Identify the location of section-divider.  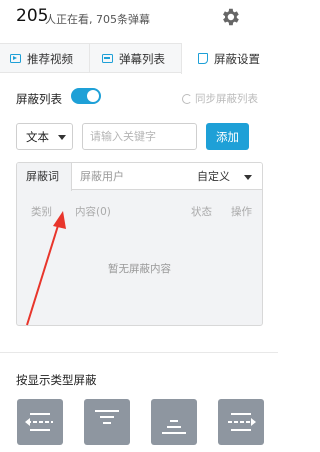
(139, 352).